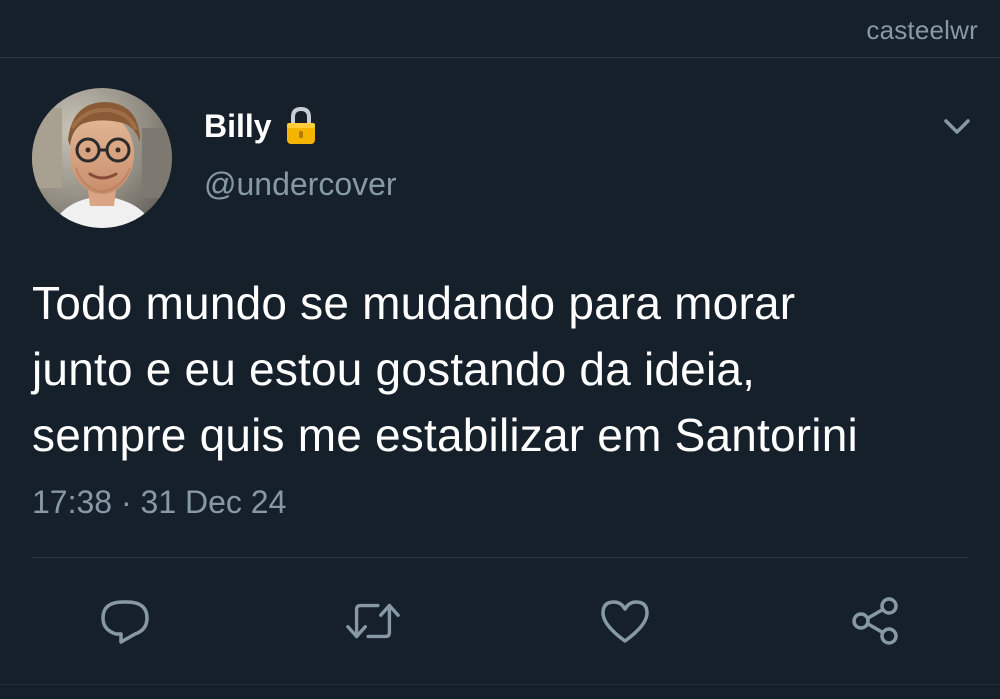 This screenshot has width=1000, height=699. I want to click on heart-icon, so click(625, 621).